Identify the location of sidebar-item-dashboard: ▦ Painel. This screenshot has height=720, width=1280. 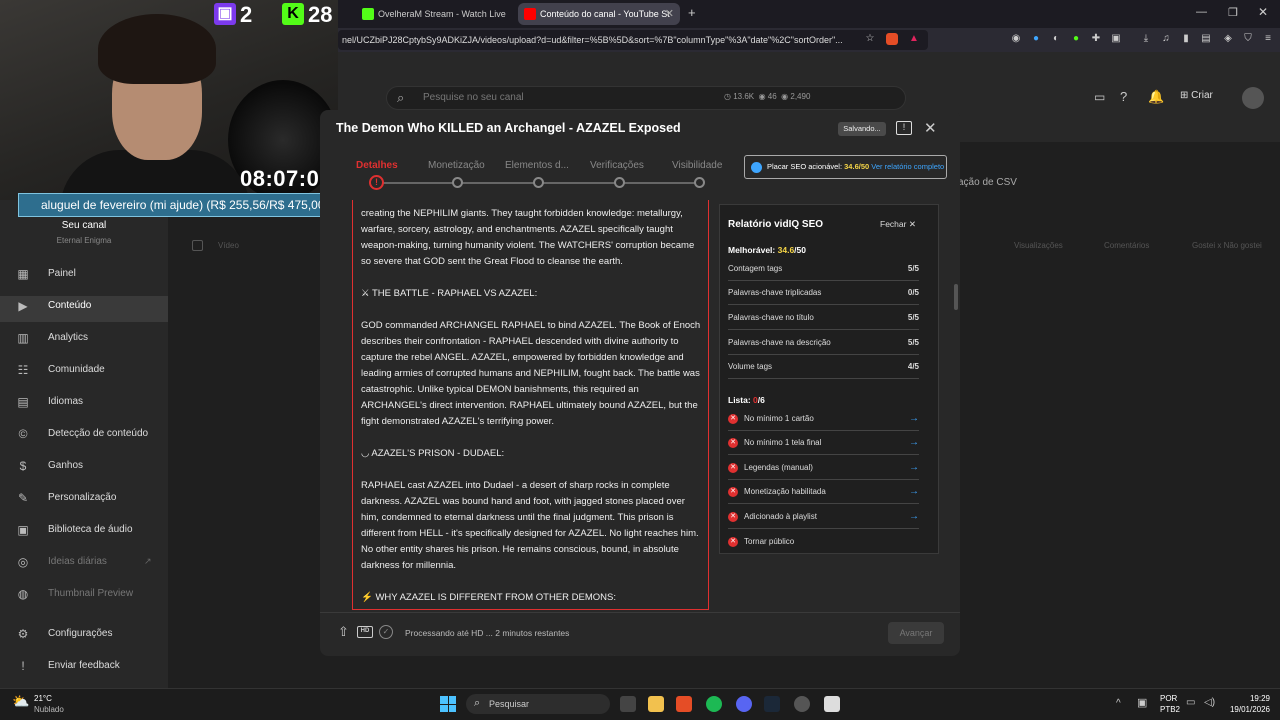
(45, 274).